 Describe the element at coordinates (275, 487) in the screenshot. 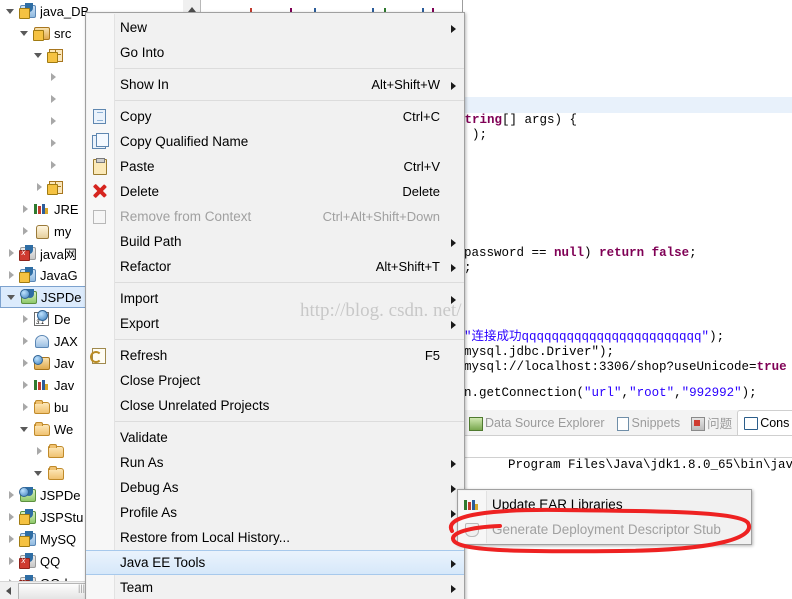

I see `menu-item-debug-as: Debug As` at that location.